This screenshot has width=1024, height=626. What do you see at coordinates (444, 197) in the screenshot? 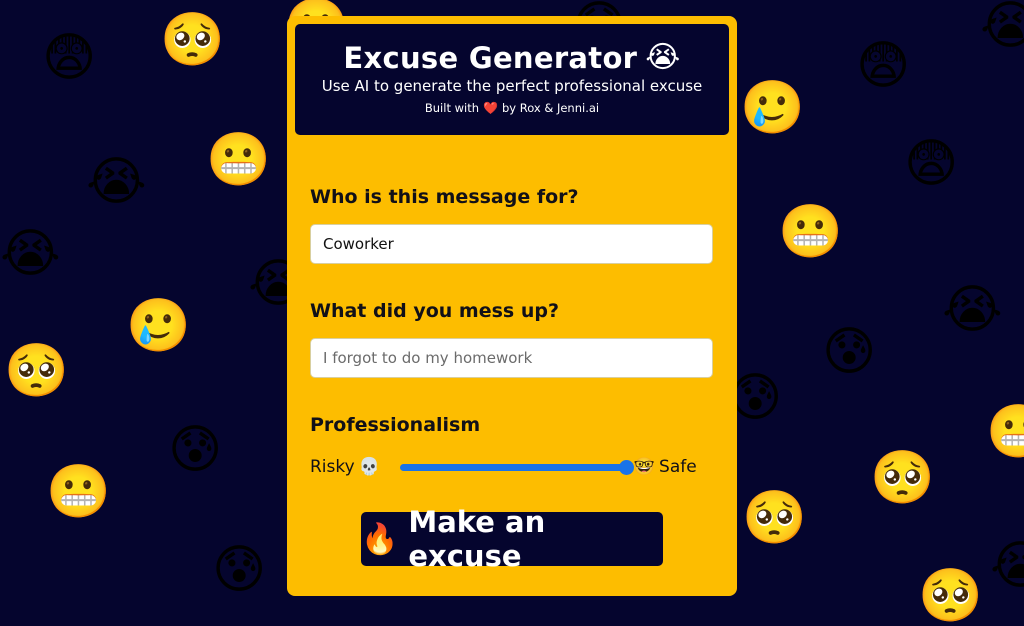
I see `recipient-label: Who is this message for?` at bounding box center [444, 197].